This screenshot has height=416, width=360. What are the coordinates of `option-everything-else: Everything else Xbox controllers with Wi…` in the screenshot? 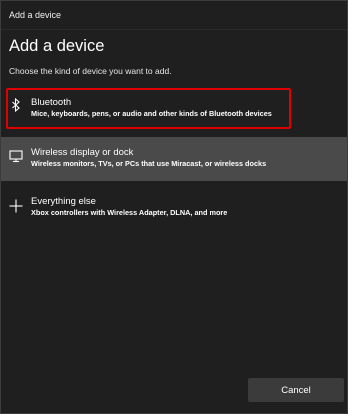 It's located at (174, 208).